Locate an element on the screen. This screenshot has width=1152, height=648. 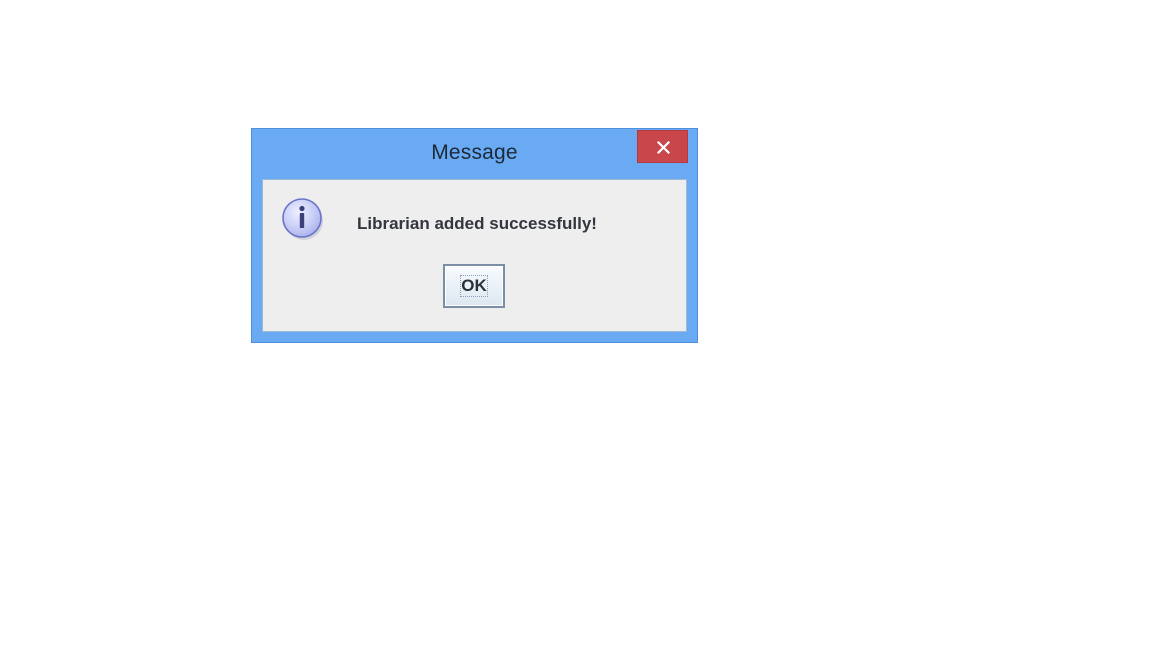
dialog-title: Message is located at coordinates (474, 152).